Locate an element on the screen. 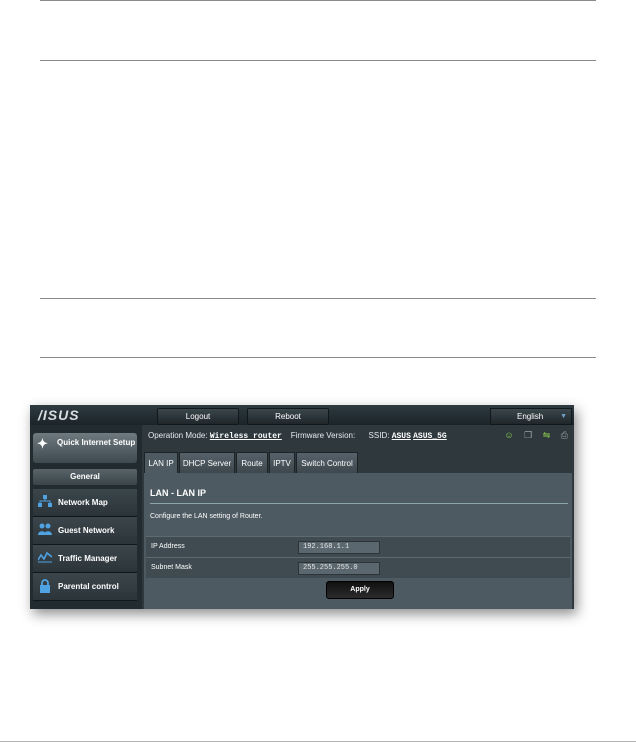  table-row: IP Address 192.168.1.1 is located at coordinates (358, 546).